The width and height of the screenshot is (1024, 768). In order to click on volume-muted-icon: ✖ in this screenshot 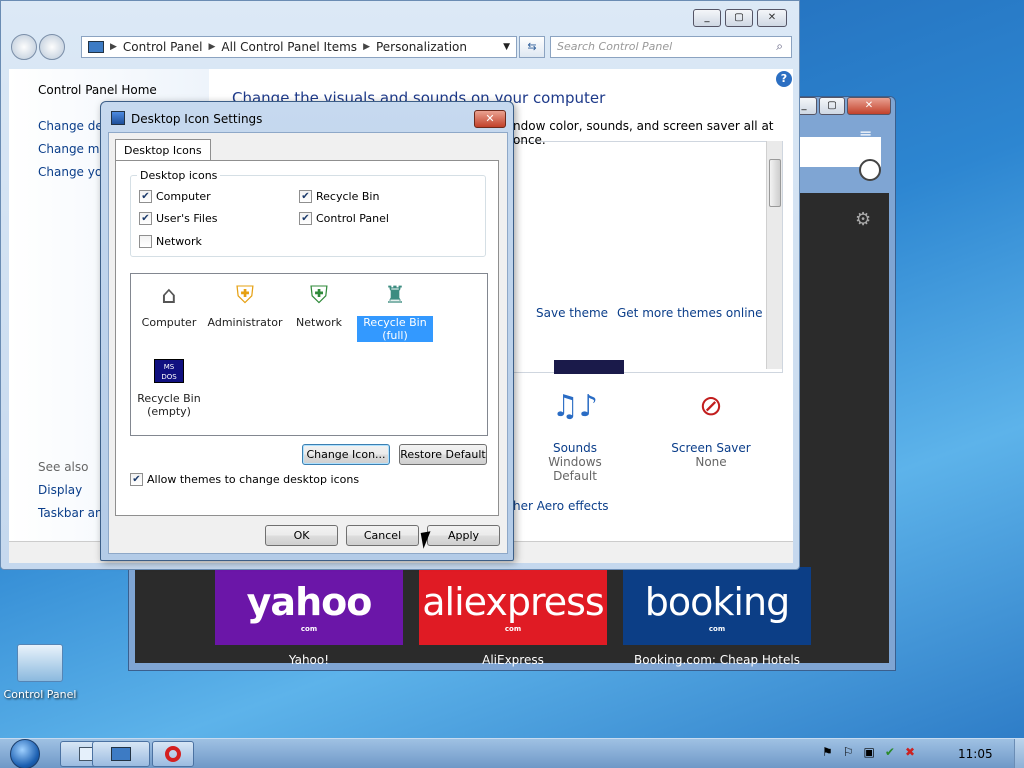, I will do `click(910, 752)`.